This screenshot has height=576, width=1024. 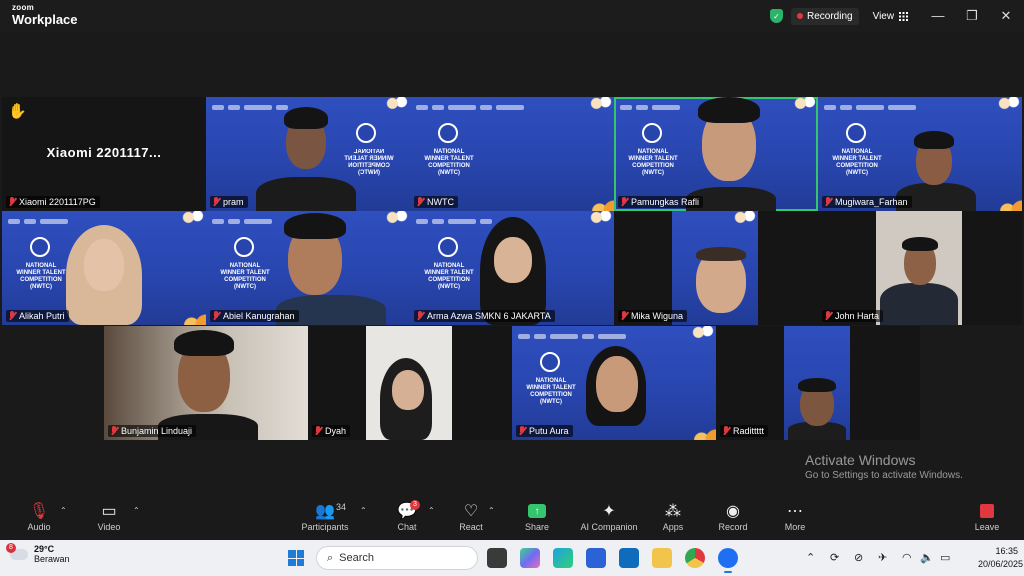 I want to click on video-tile: ✋ Xiaomi 2201117... Xiaomi 2201117PG, so click(x=104, y=154).